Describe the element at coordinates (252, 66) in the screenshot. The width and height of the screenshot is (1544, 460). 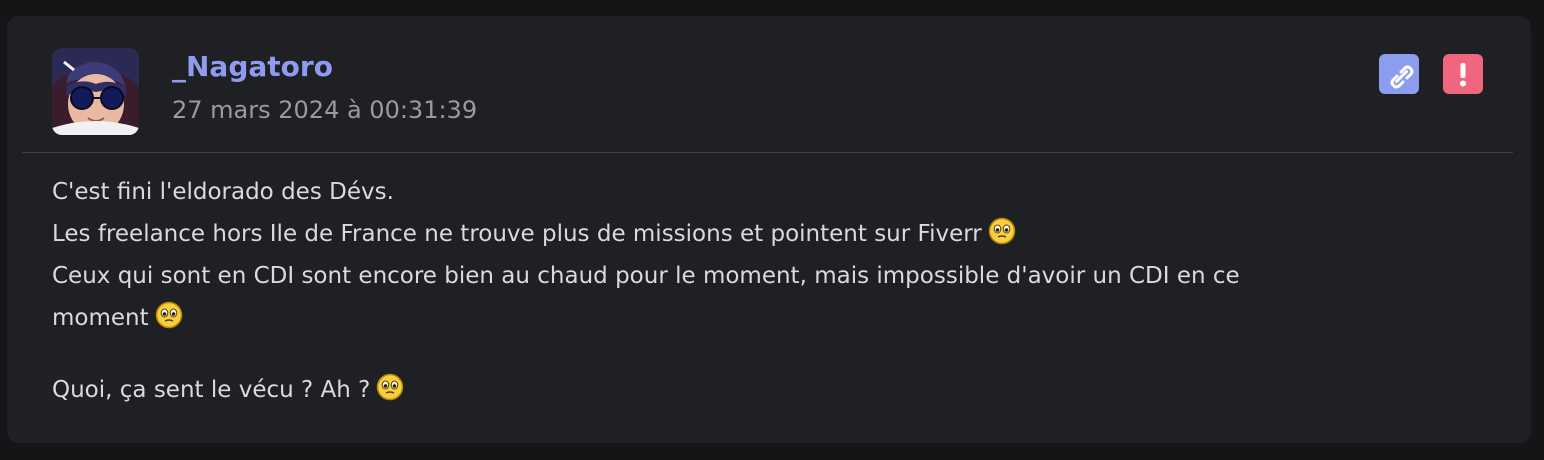
I see `author-username: _Nagatoro` at that location.